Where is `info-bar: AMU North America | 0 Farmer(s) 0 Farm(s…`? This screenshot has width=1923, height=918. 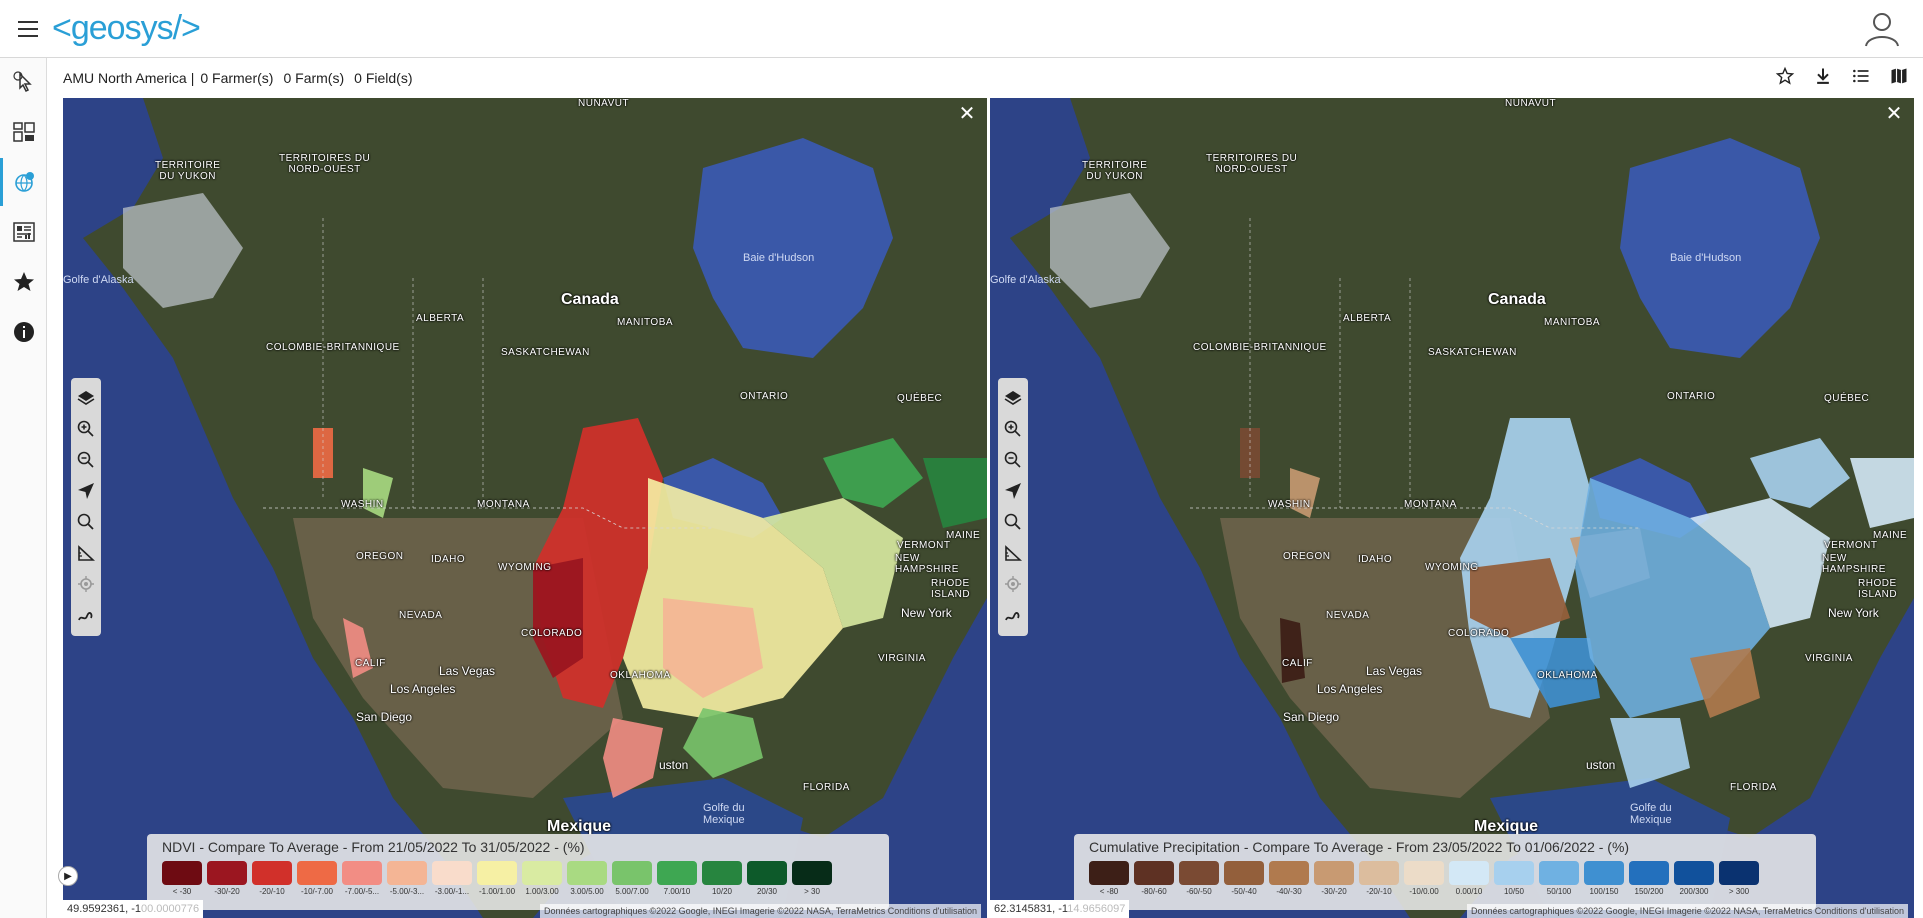 info-bar: AMU North America | 0 Farmer(s) 0 Farm(s… is located at coordinates (993, 78).